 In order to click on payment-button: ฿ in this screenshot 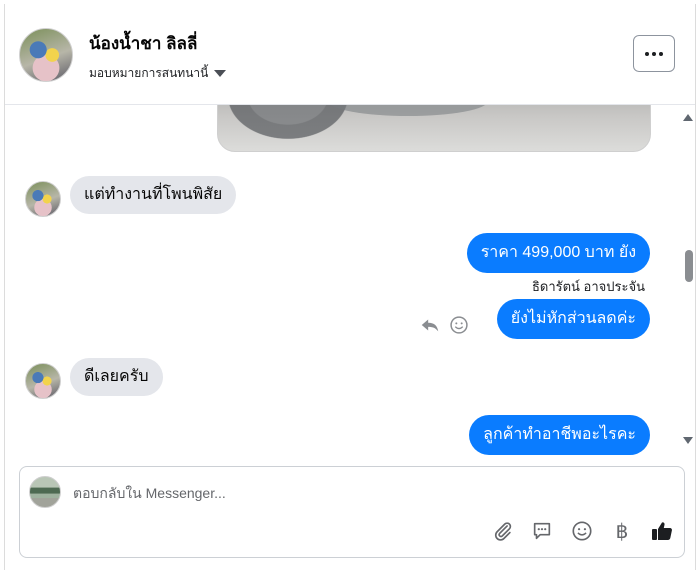, I will do `click(622, 531)`.